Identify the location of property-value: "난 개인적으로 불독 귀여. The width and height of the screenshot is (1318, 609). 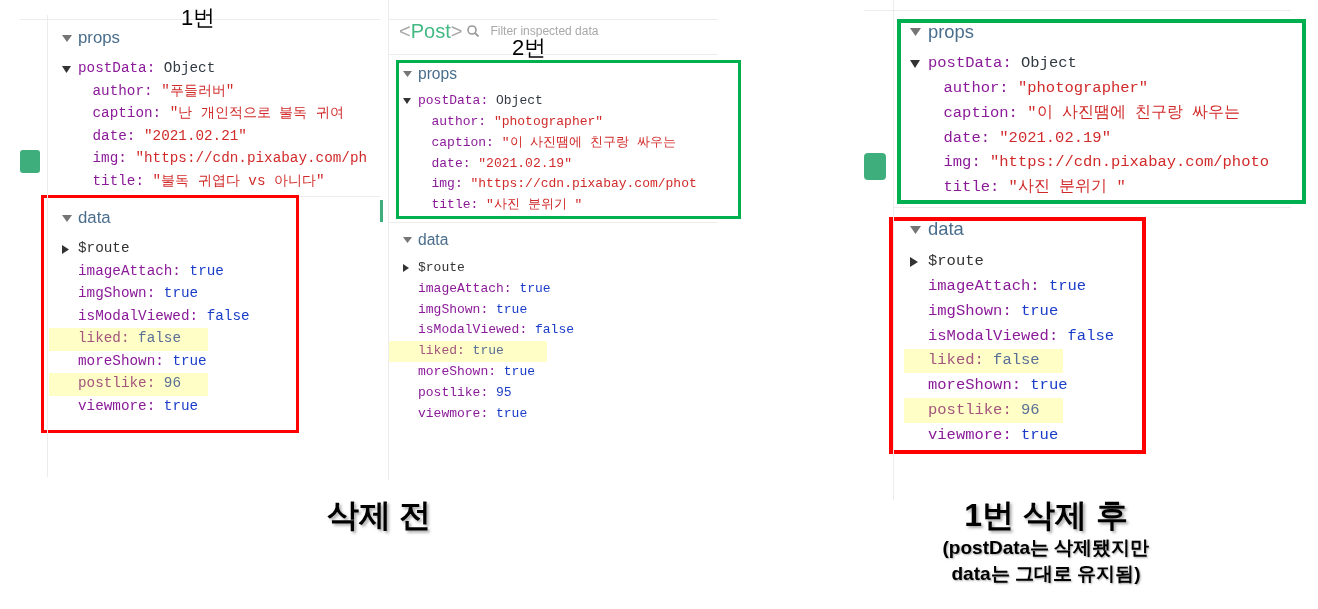
(257, 114).